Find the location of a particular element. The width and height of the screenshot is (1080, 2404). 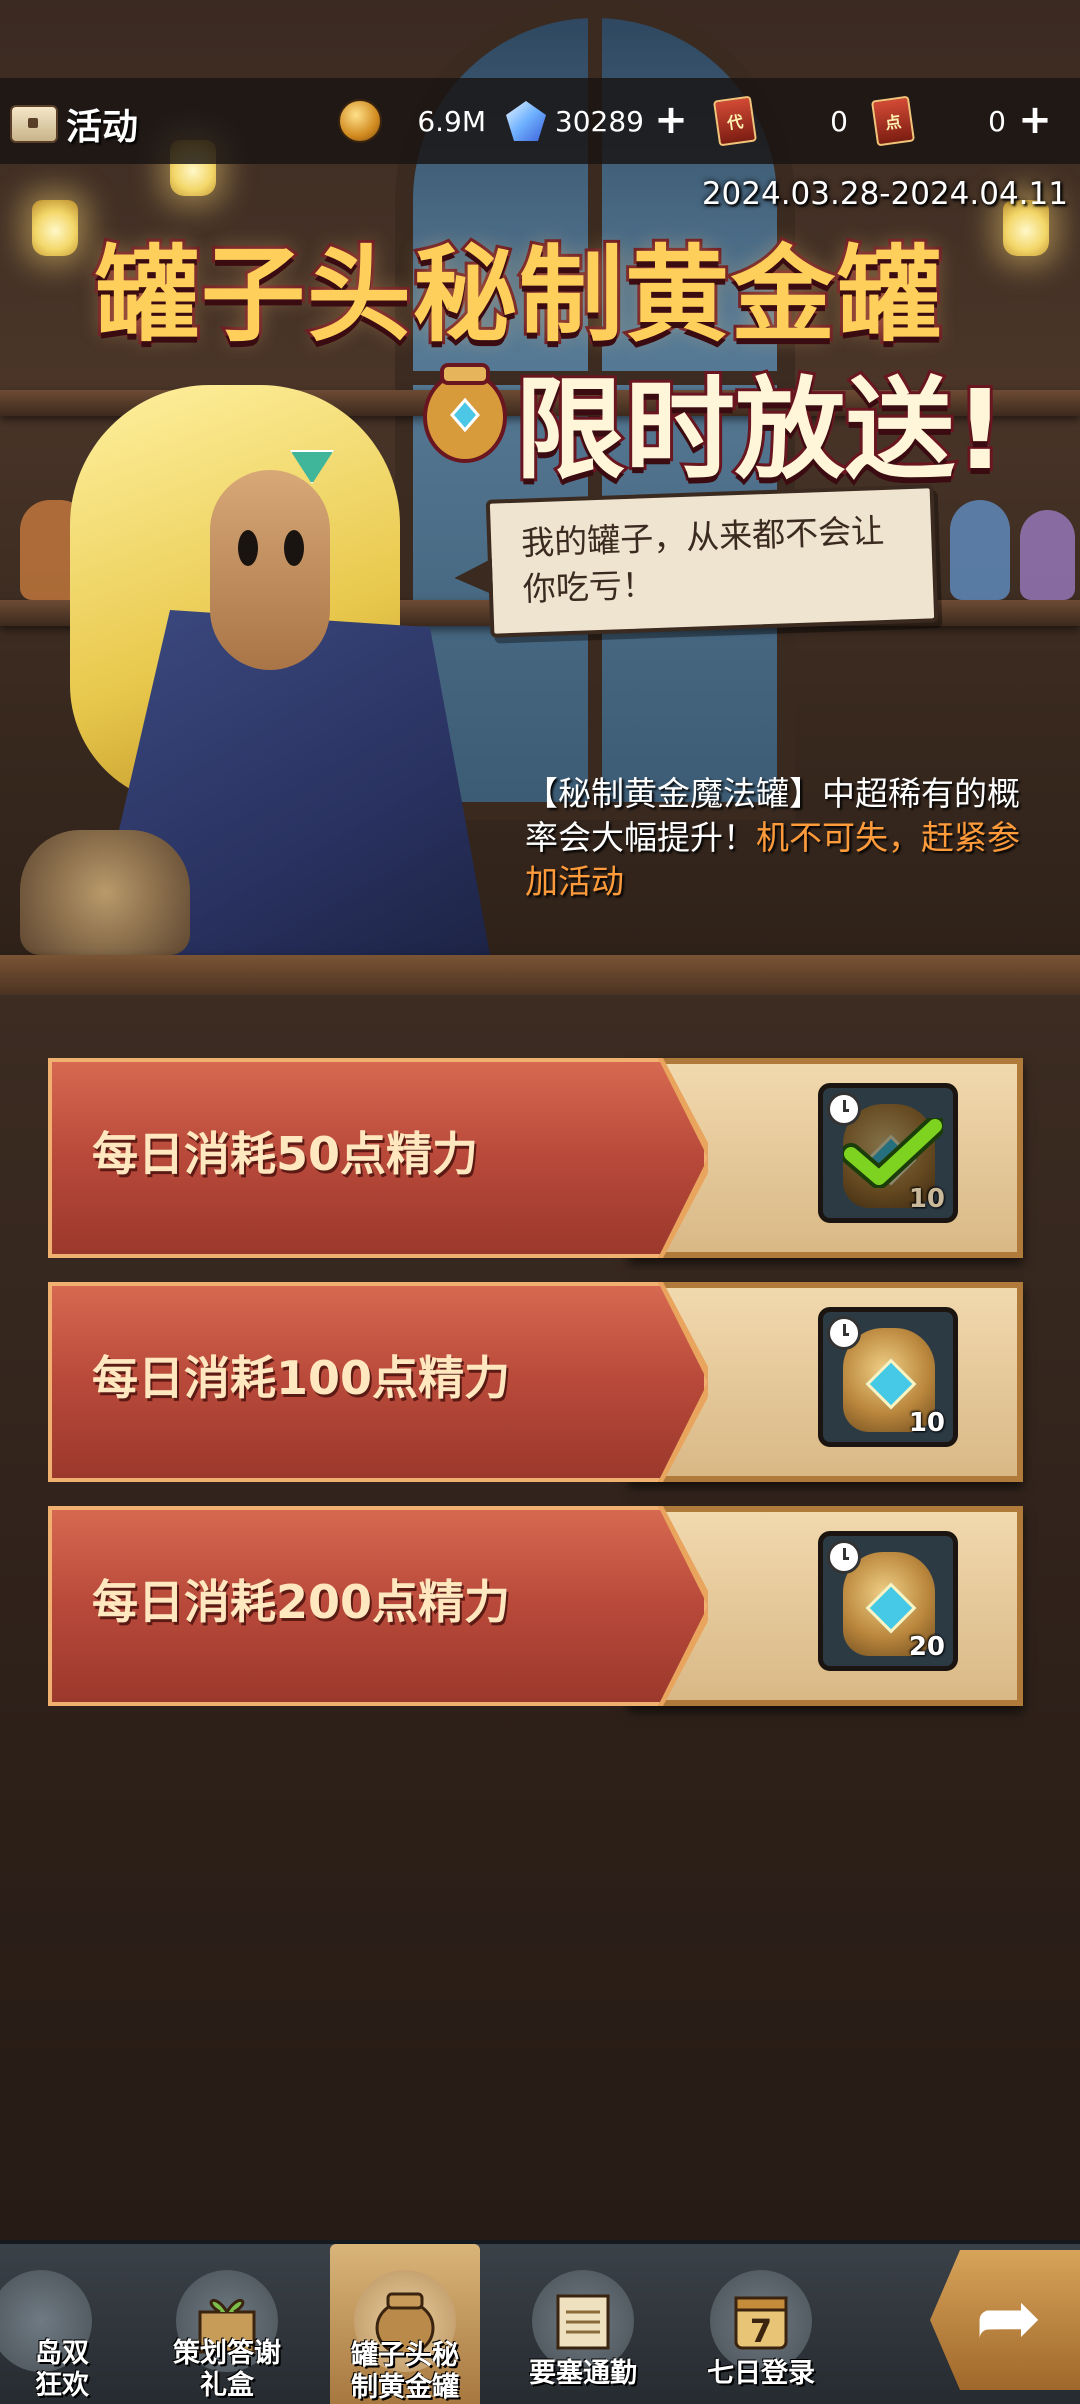

golden-jar-icon is located at coordinates (465, 413).